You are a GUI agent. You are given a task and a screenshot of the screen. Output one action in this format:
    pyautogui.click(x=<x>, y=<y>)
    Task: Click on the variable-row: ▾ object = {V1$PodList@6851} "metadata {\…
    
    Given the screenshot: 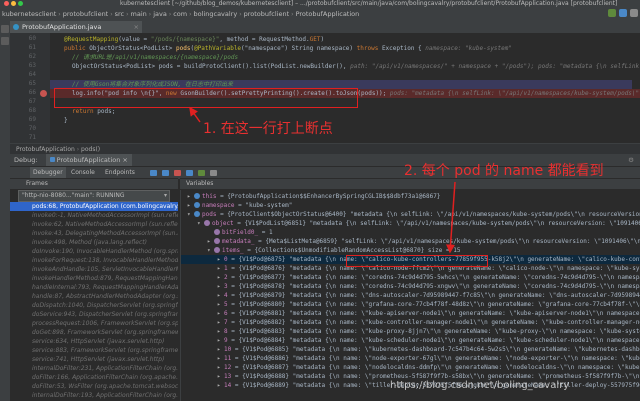 What is the action you would take?
    pyautogui.click(x=410, y=223)
    